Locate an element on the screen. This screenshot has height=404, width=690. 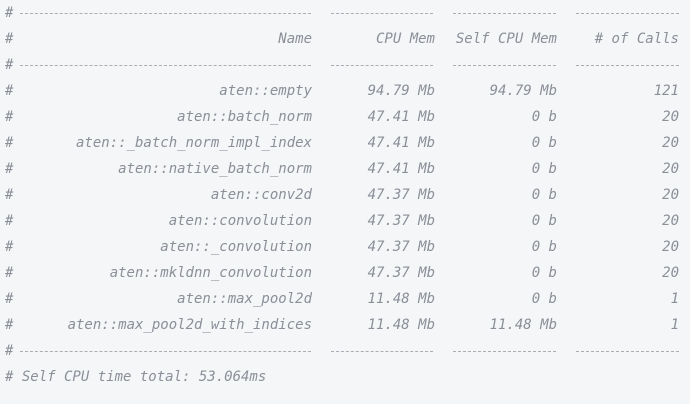
op-name: aten::_convolution is located at coordinates (236, 247).